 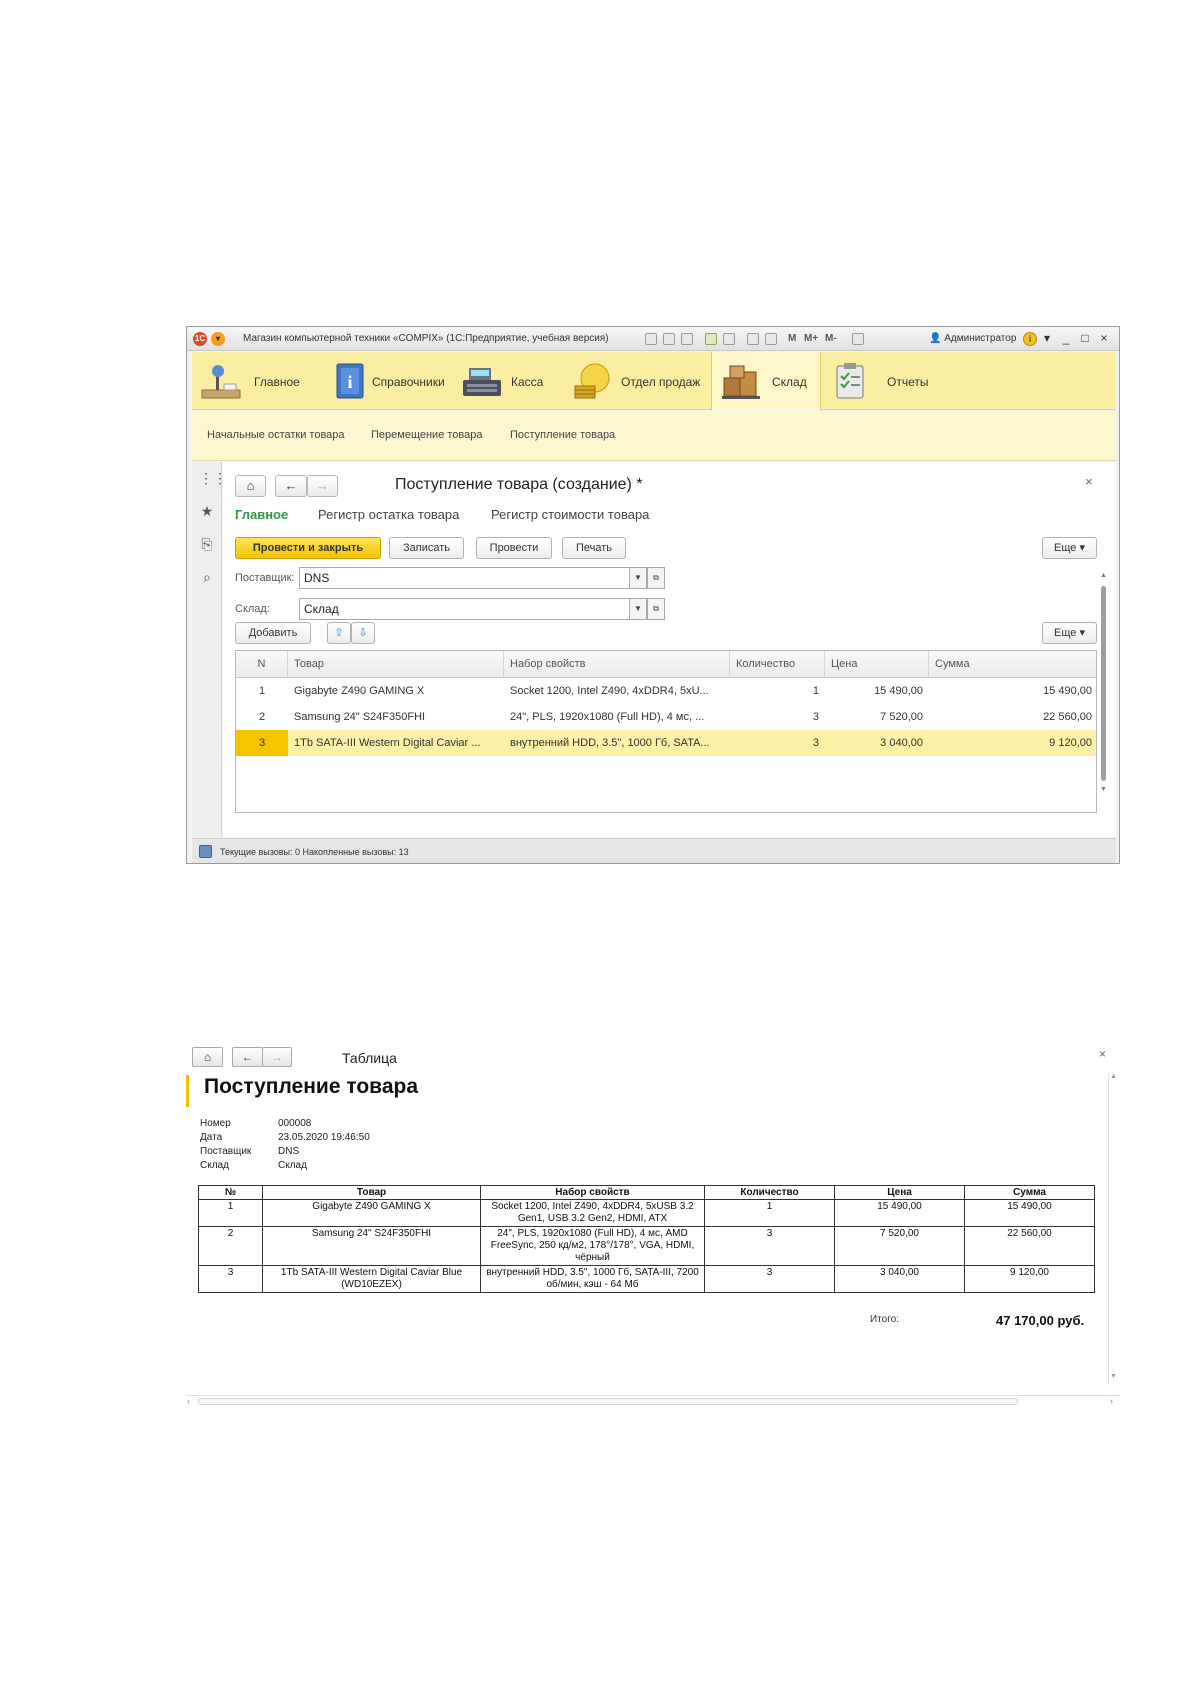 I want to click on column-header-sum: Сумма, so click(x=1012, y=664).